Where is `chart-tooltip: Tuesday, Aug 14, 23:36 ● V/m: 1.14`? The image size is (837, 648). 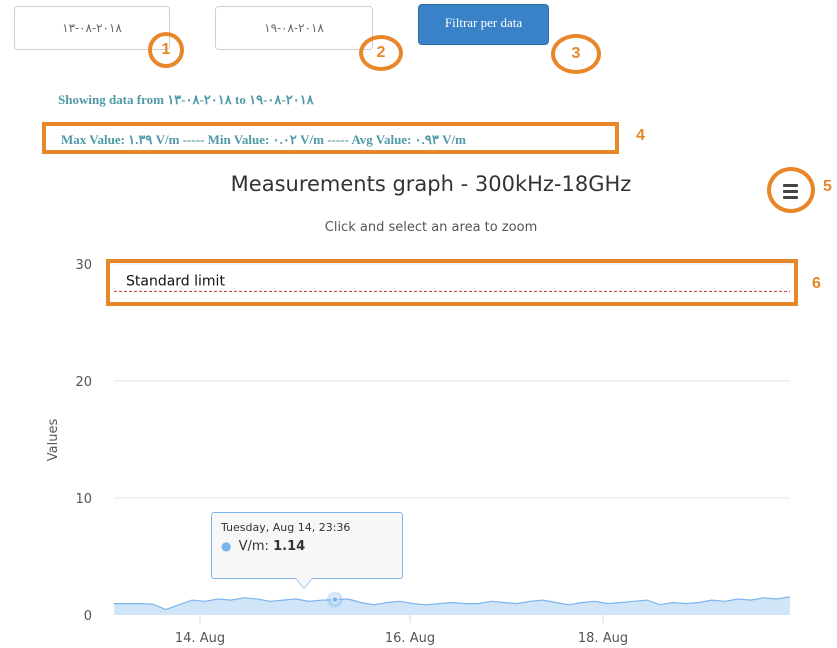
chart-tooltip: Tuesday, Aug 14, 23:36 ● V/m: 1.14 is located at coordinates (307, 545).